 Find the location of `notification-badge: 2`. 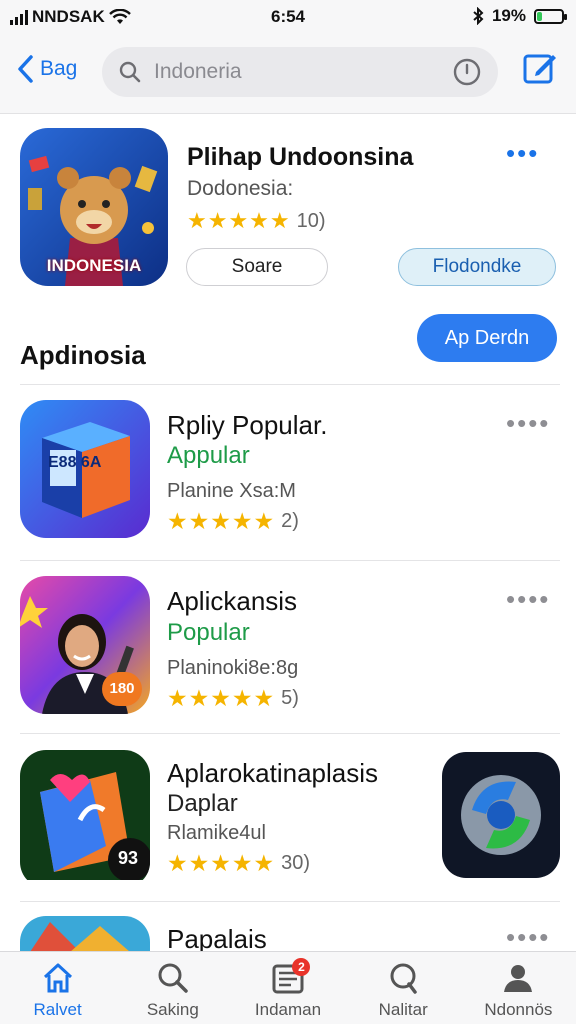

notification-badge: 2 is located at coordinates (301, 967).